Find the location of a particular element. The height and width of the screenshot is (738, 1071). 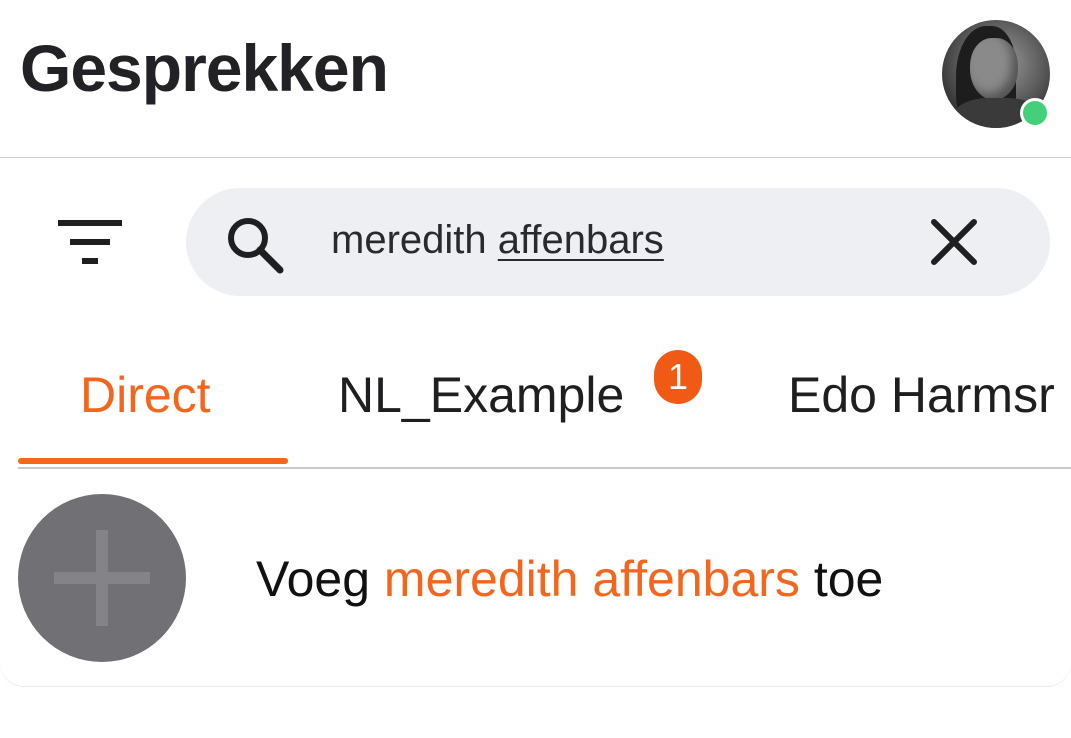

plus-icon is located at coordinates (102, 578).